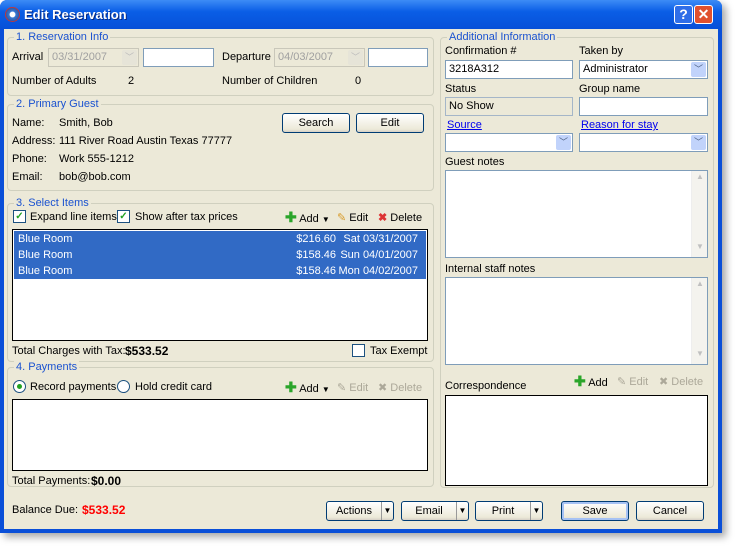 The width and height of the screenshot is (736, 550). Describe the element at coordinates (178, 57) in the screenshot. I see `arrival-time-input` at that location.